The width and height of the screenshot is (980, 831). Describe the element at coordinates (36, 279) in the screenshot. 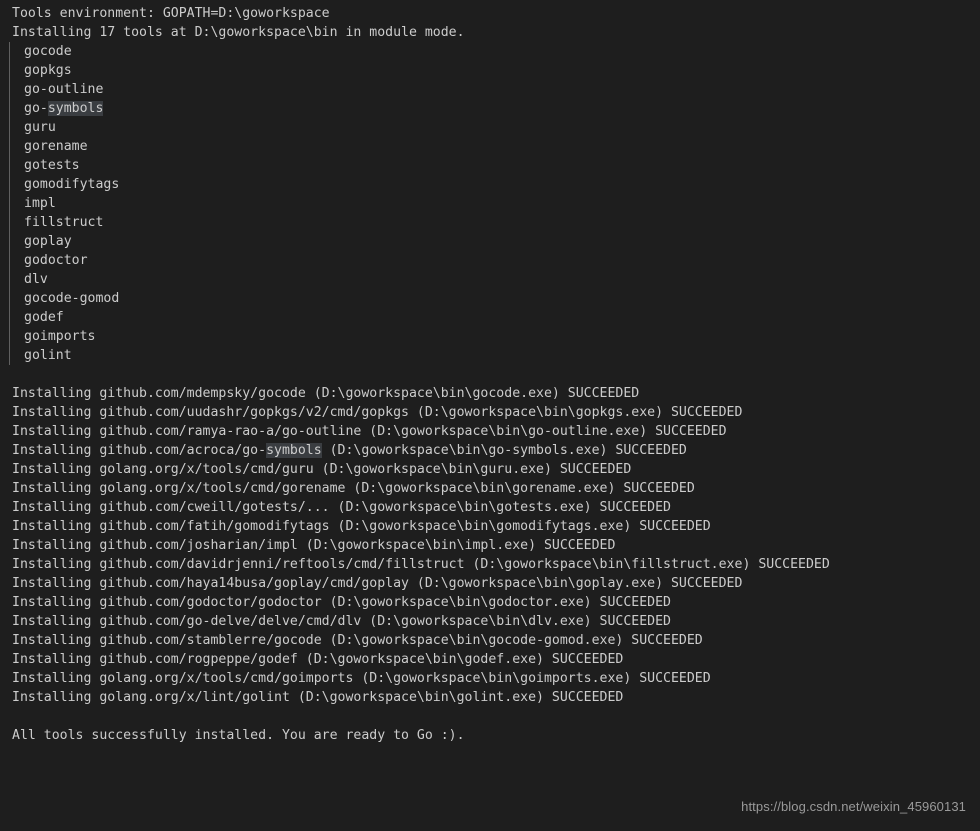

I see `tool-list-item: dlv` at that location.